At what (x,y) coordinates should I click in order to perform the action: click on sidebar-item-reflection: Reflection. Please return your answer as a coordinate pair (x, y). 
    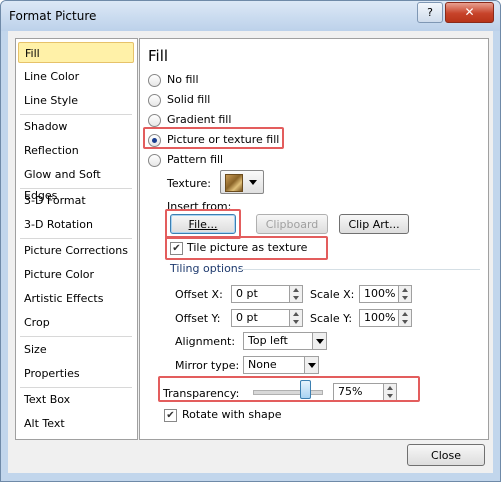
    Looking at the image, I should click on (76, 150).